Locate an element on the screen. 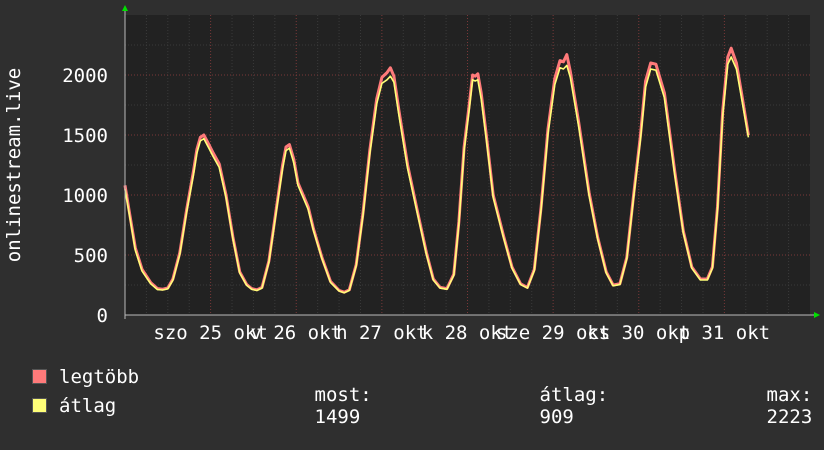 This screenshot has height=450, width=824. stat-current-label: most: is located at coordinates (343, 394).